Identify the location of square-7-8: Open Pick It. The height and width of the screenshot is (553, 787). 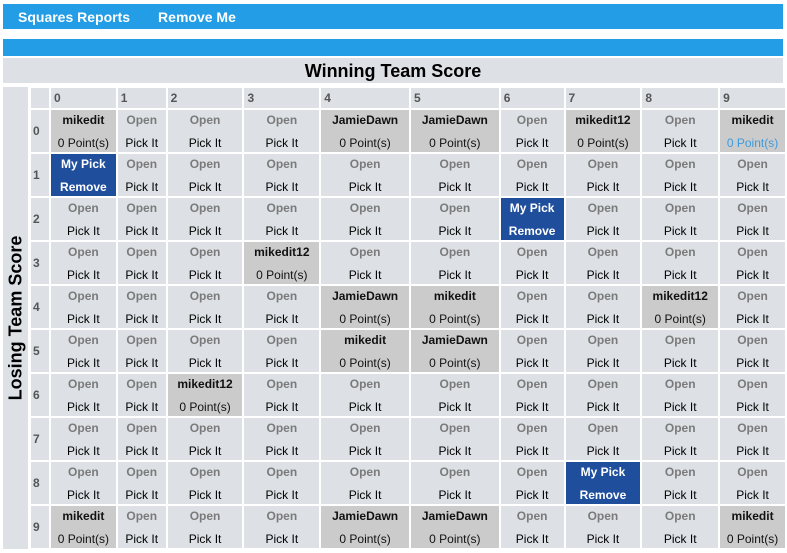
(680, 439).